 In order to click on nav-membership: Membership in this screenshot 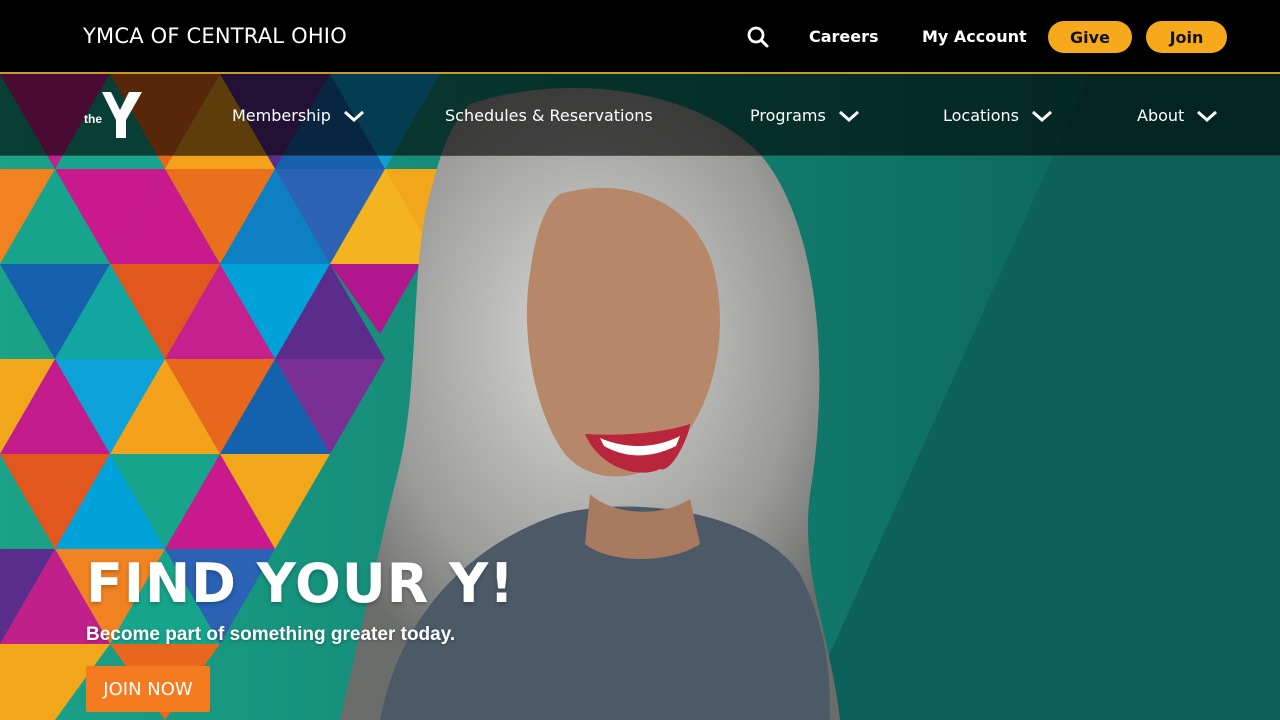, I will do `click(298, 115)`.